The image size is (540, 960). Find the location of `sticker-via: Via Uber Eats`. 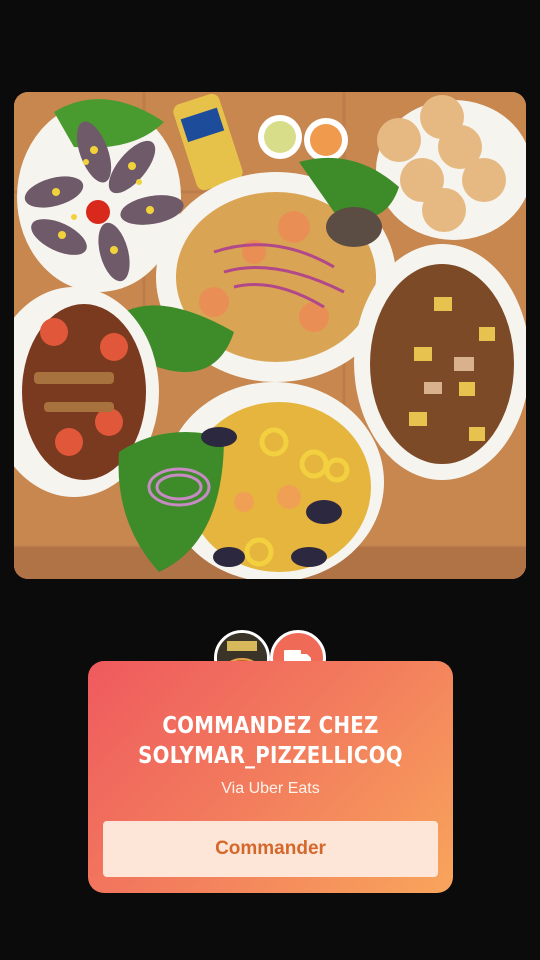

sticker-via: Via Uber Eats is located at coordinates (270, 789).